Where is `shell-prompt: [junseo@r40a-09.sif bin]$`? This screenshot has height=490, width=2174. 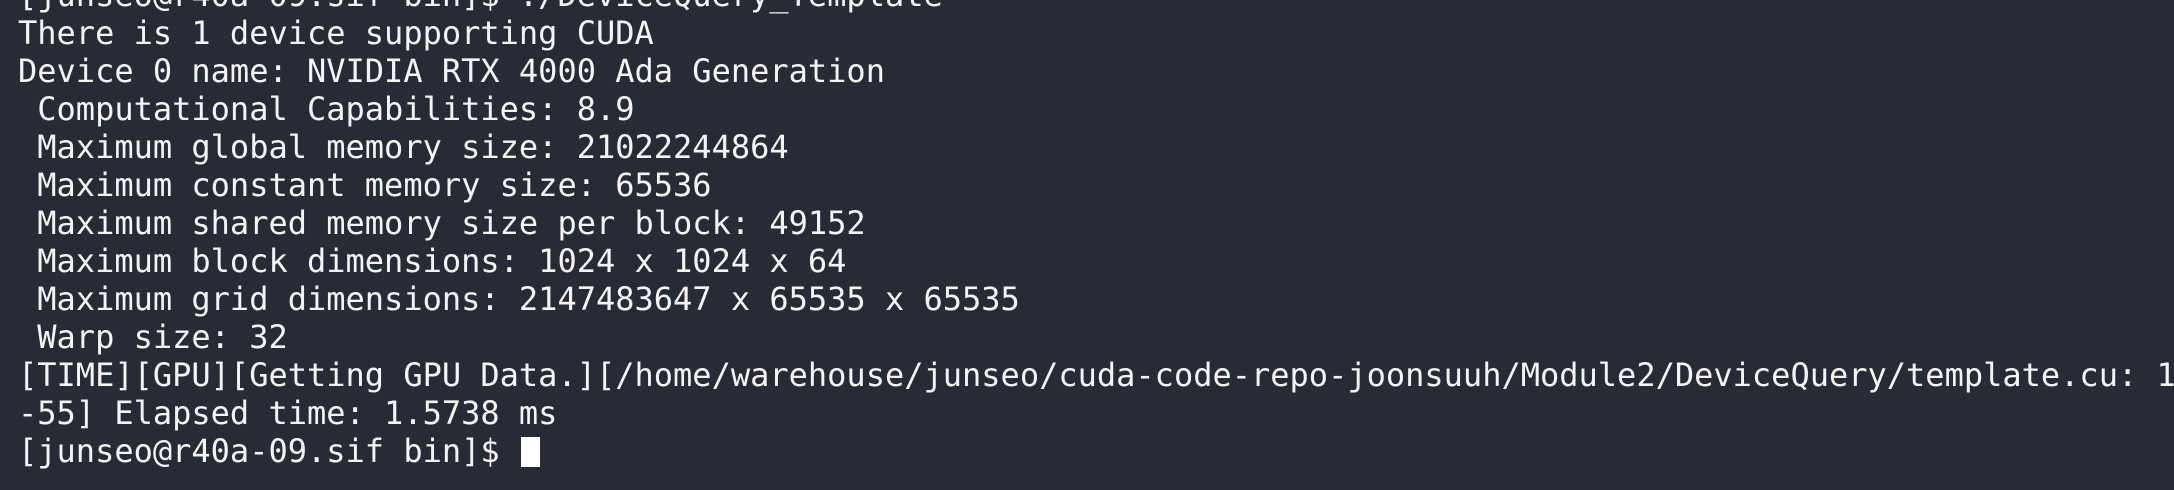
shell-prompt: [junseo@r40a-09.sif bin]$ is located at coordinates (268, 451).